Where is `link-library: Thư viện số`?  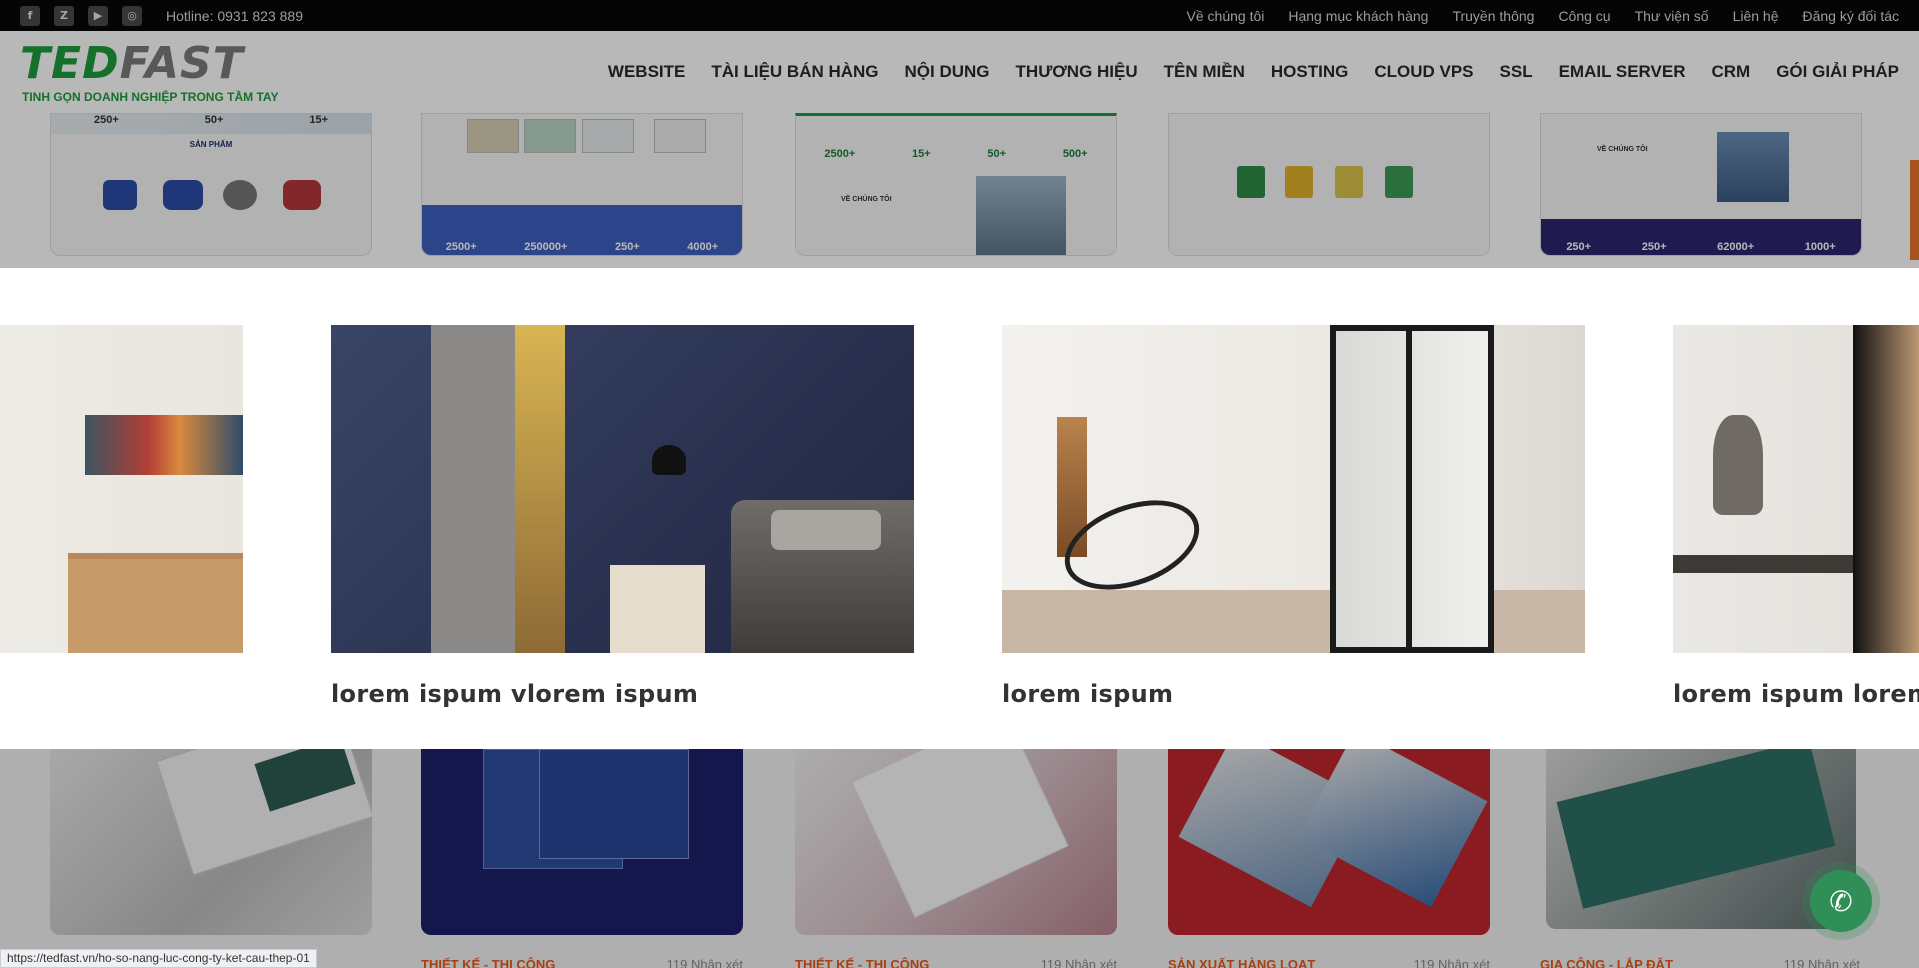
link-library: Thư viện số is located at coordinates (1672, 16).